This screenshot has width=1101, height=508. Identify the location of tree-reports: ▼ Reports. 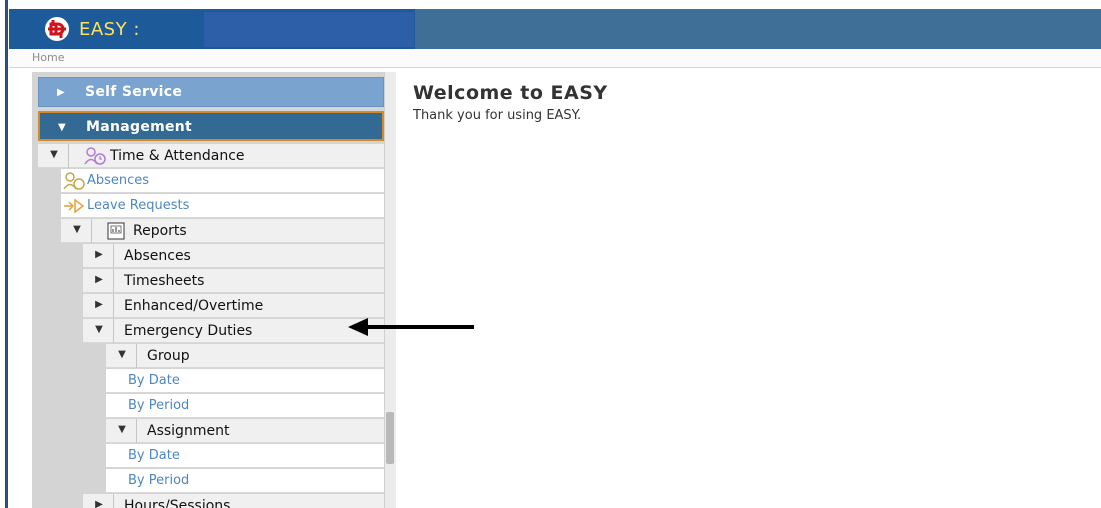
(222, 231).